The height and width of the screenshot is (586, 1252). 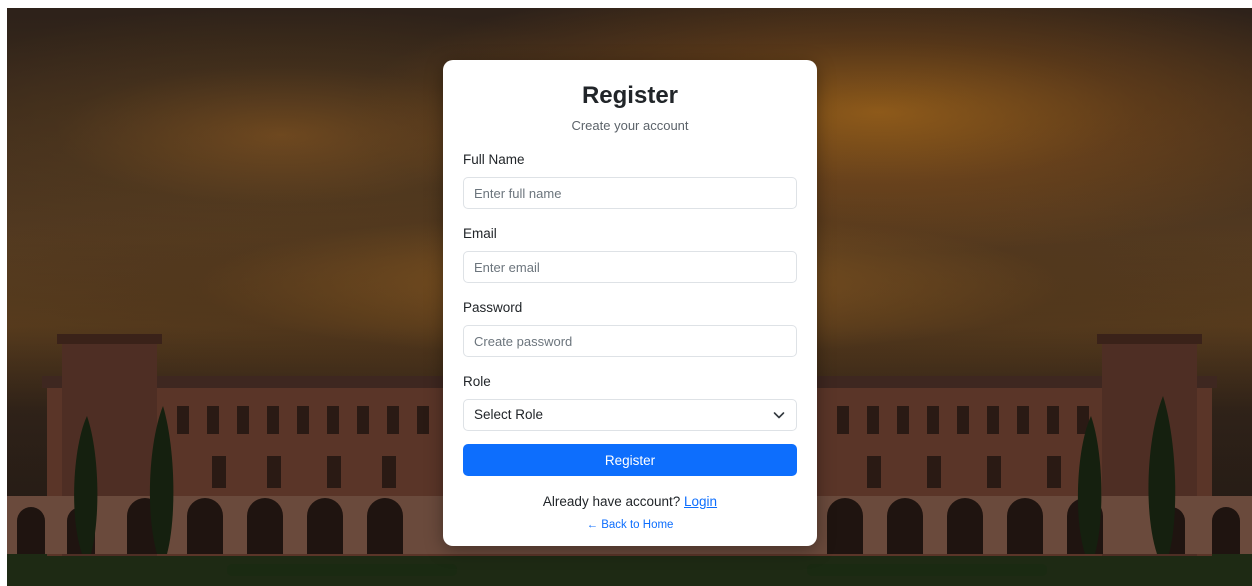 What do you see at coordinates (493, 307) in the screenshot?
I see `password-label: Password` at bounding box center [493, 307].